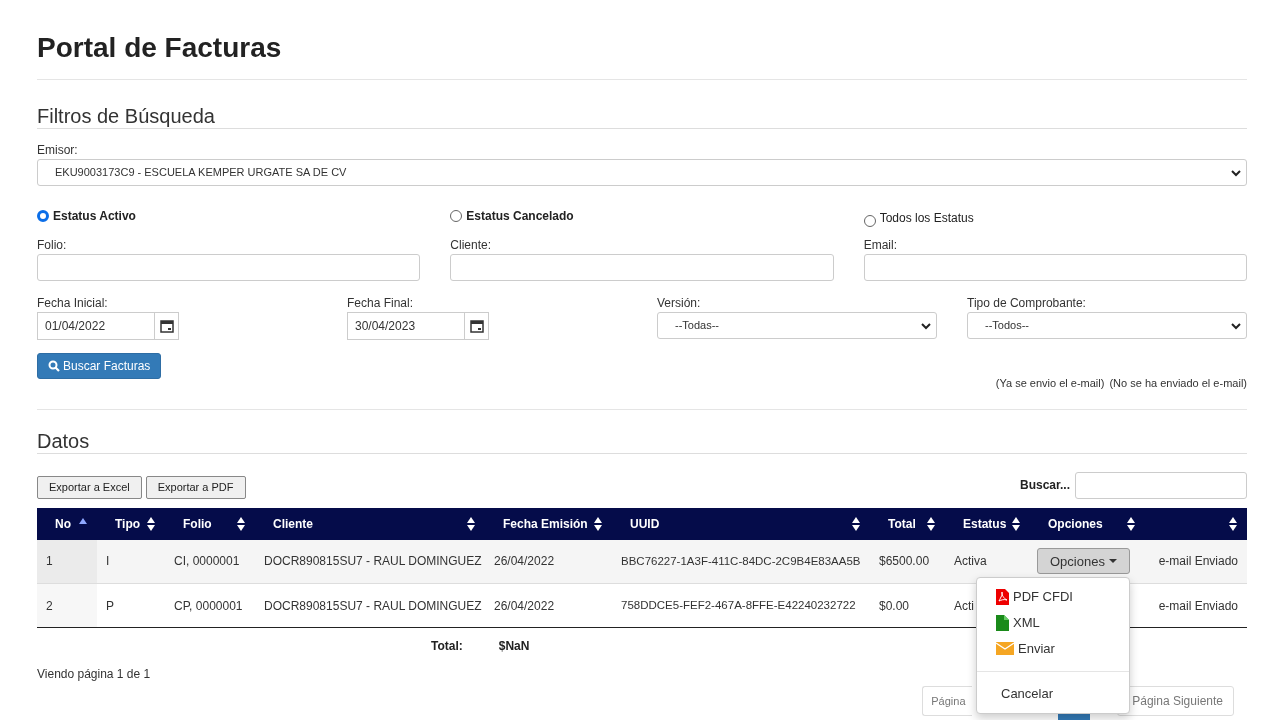  I want to click on legend-text: (Ya se envio el e-mail), so click(1050, 383).